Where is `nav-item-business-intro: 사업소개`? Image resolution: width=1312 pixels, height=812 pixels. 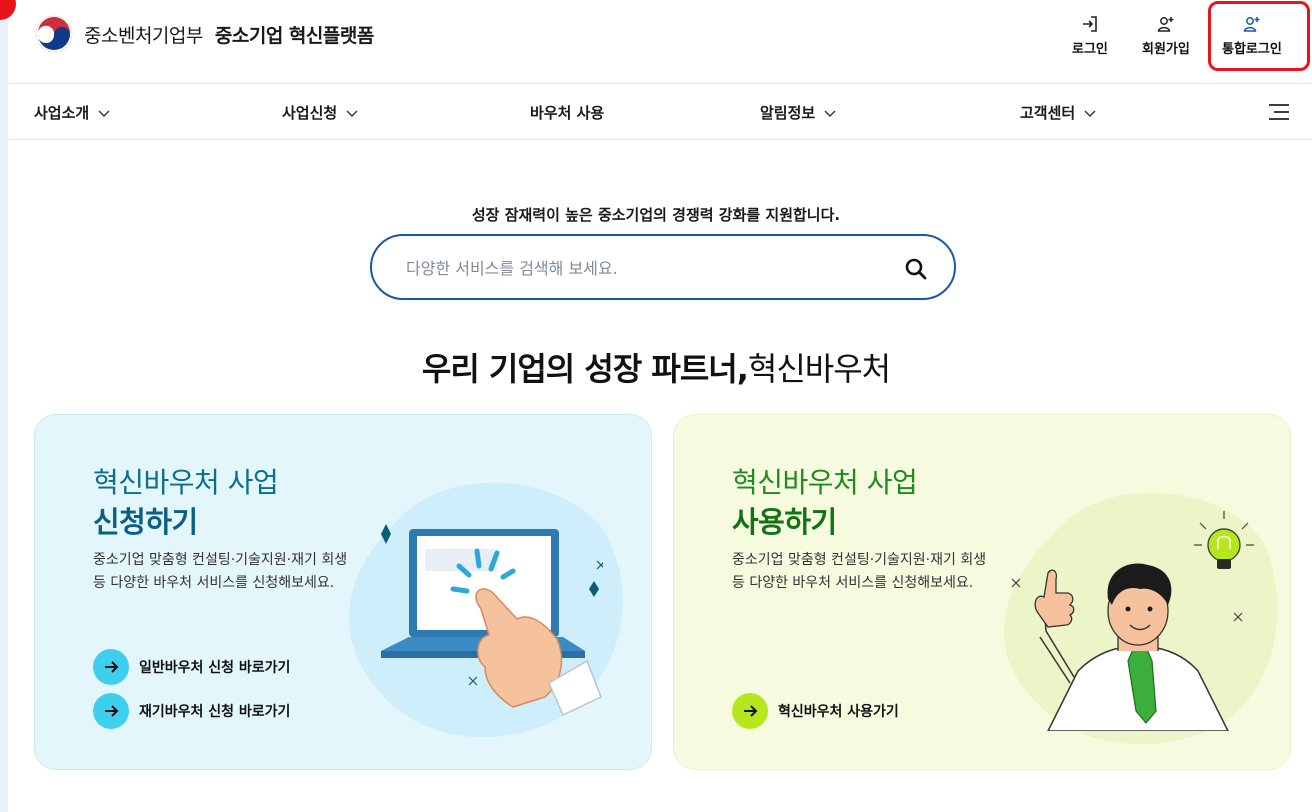
nav-item-business-intro: 사업소개 is located at coordinates (72, 112).